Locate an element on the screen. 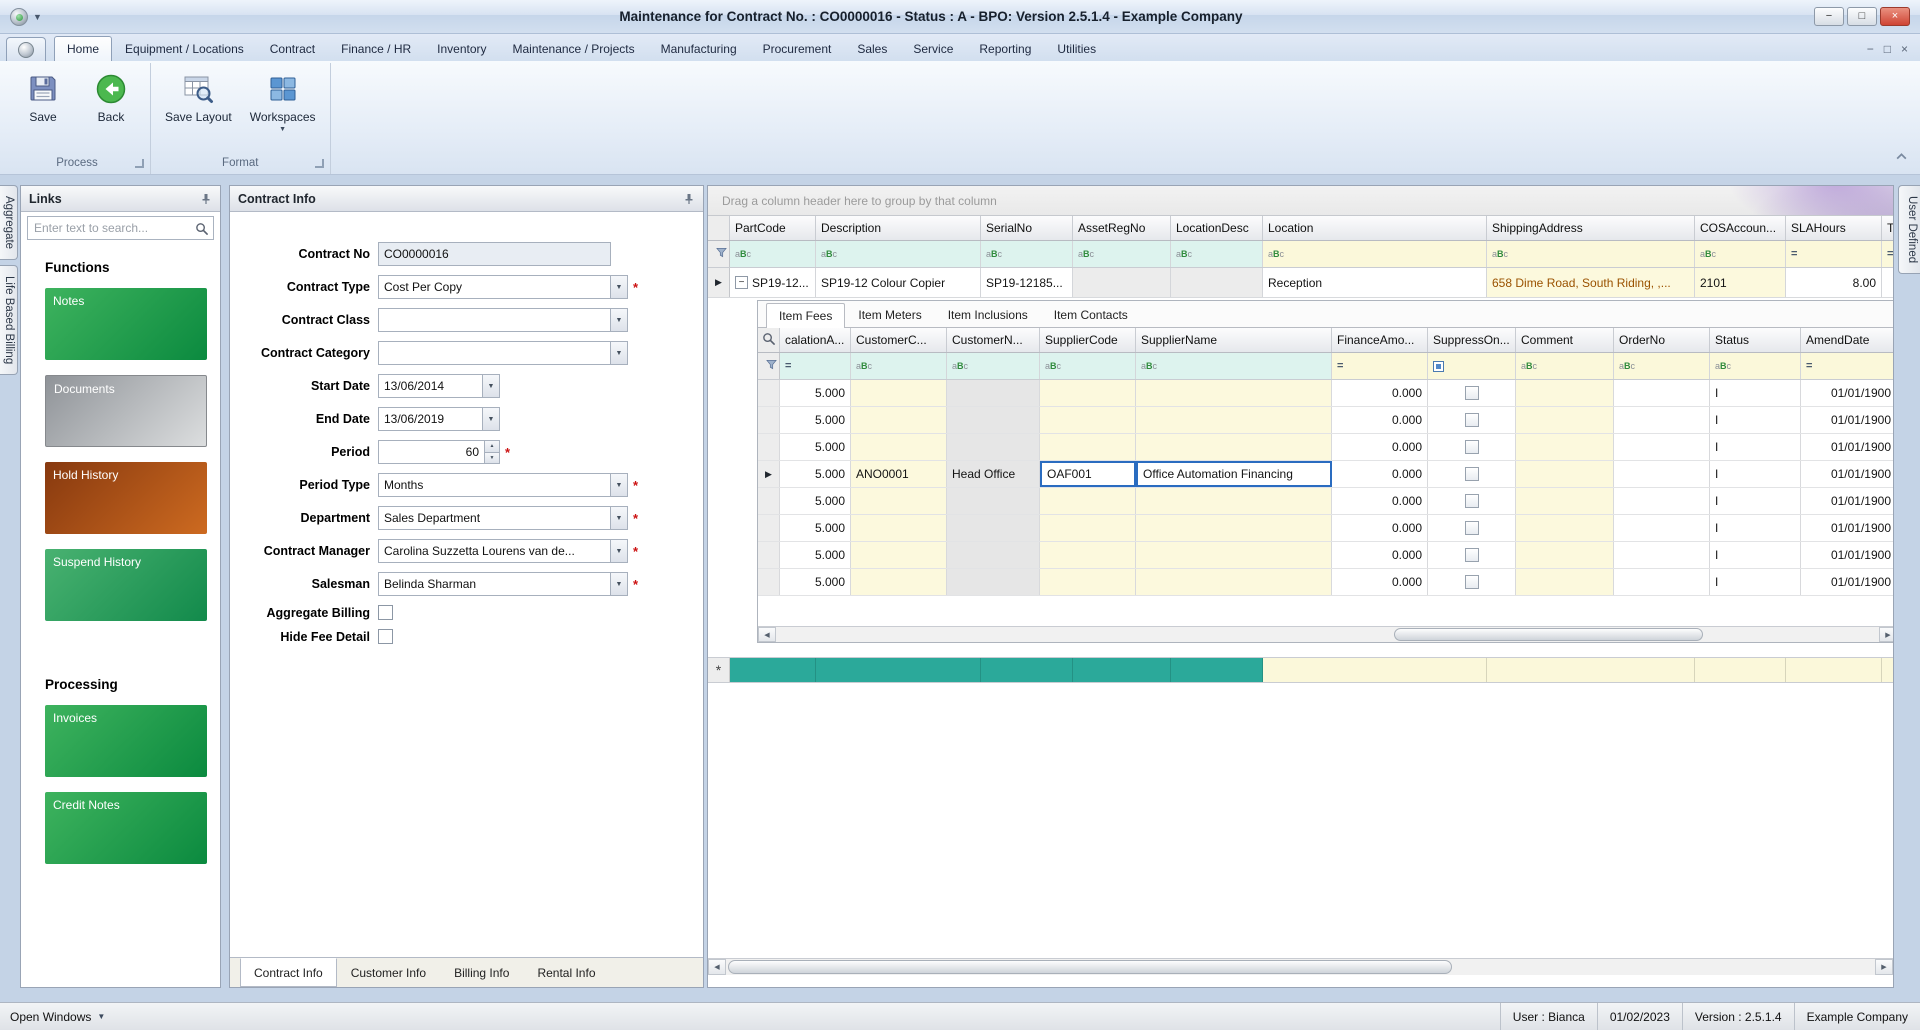  field-department: Sales Department ▼ is located at coordinates (503, 518).